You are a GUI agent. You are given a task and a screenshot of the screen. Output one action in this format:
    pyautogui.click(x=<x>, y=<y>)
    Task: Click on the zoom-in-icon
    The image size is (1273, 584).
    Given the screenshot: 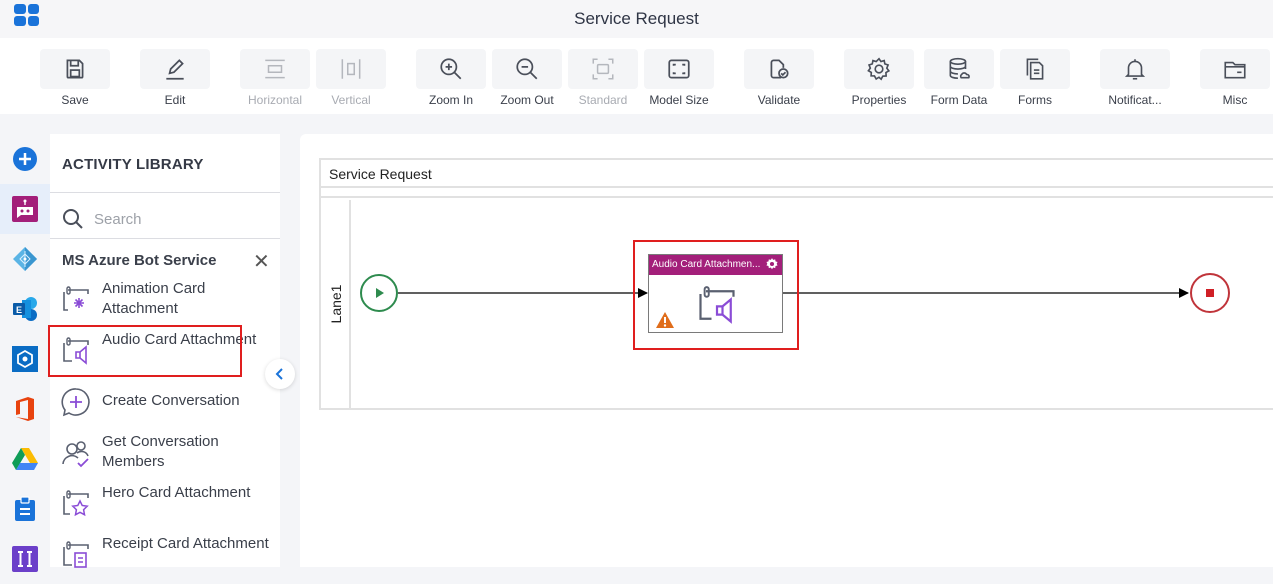 What is the action you would take?
    pyautogui.click(x=451, y=69)
    